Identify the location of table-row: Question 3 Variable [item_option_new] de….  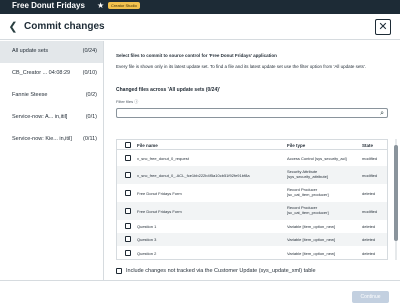
(252, 239).